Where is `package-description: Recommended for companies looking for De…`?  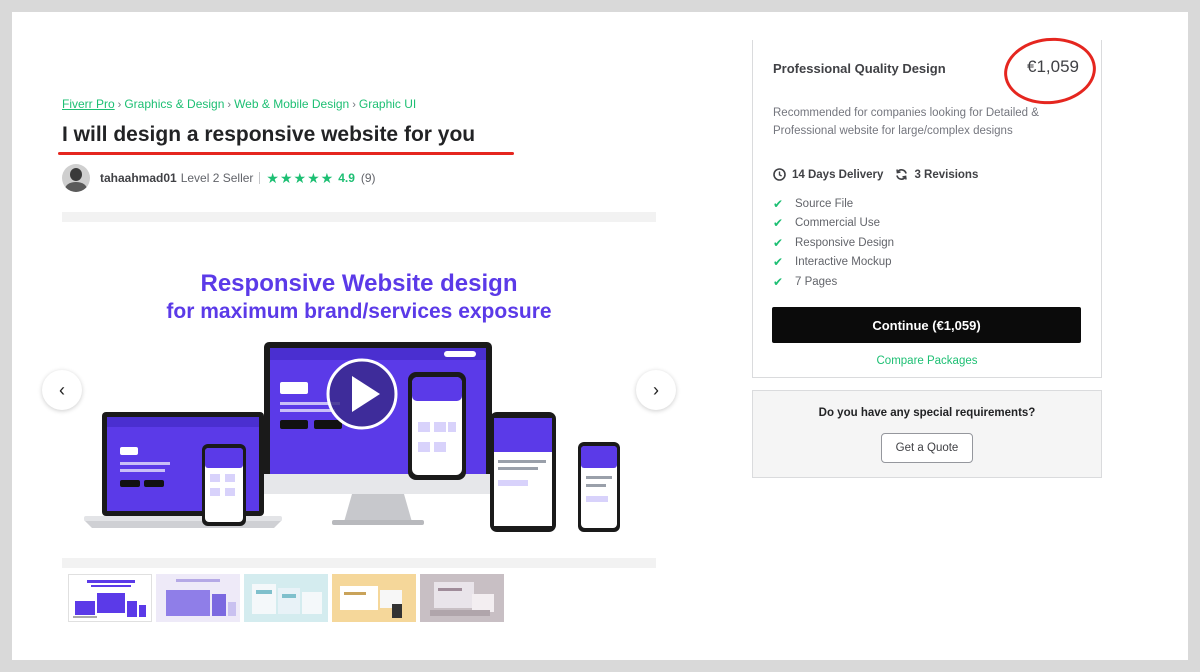 package-description: Recommended for companies looking for De… is located at coordinates (906, 122).